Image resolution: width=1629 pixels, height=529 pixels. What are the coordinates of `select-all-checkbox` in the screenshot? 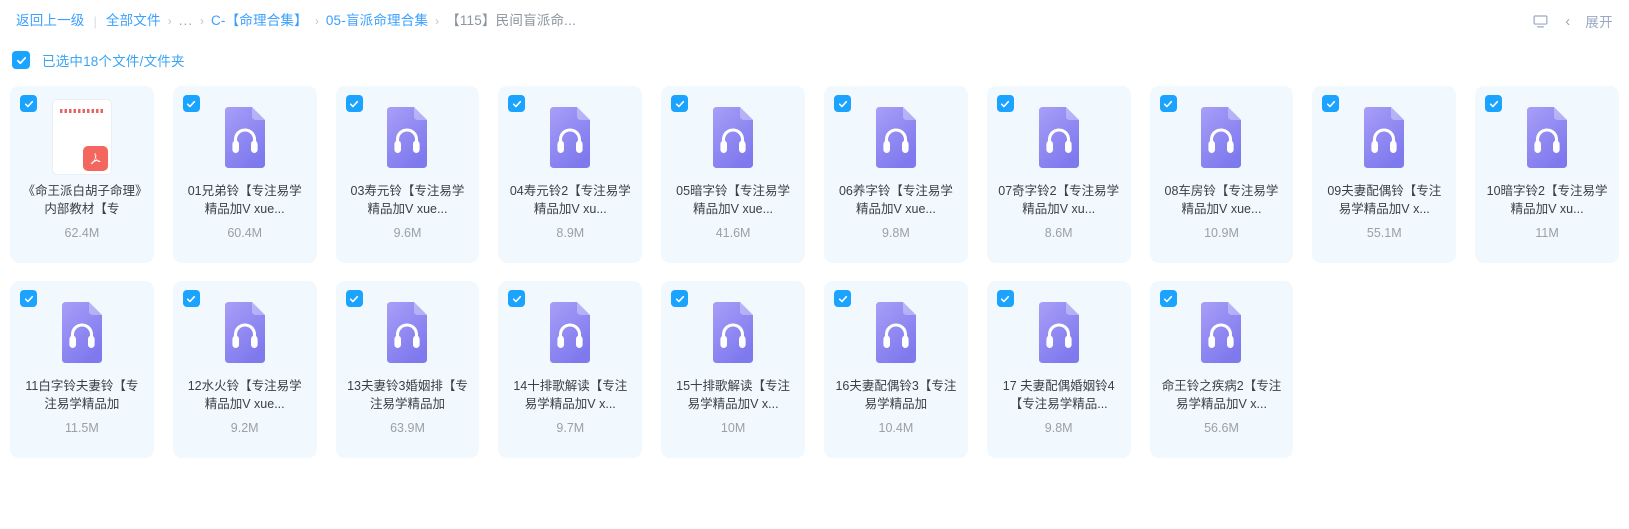 It's located at (21, 60).